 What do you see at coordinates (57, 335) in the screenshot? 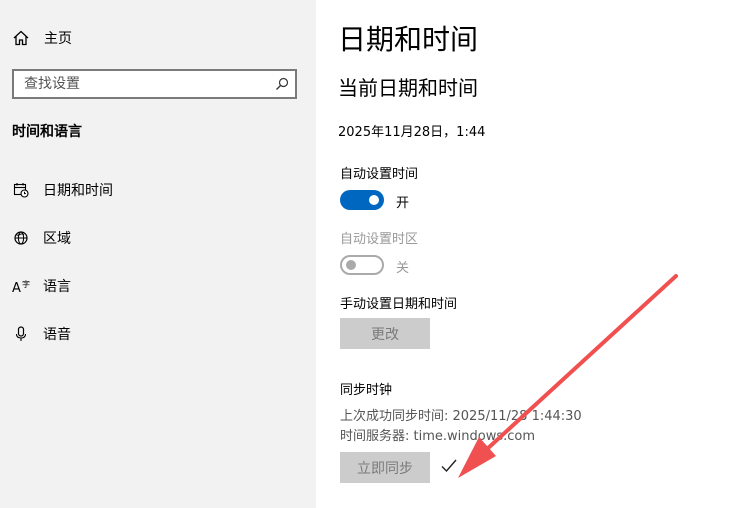
I see `sidebar-item-label: 语音` at bounding box center [57, 335].